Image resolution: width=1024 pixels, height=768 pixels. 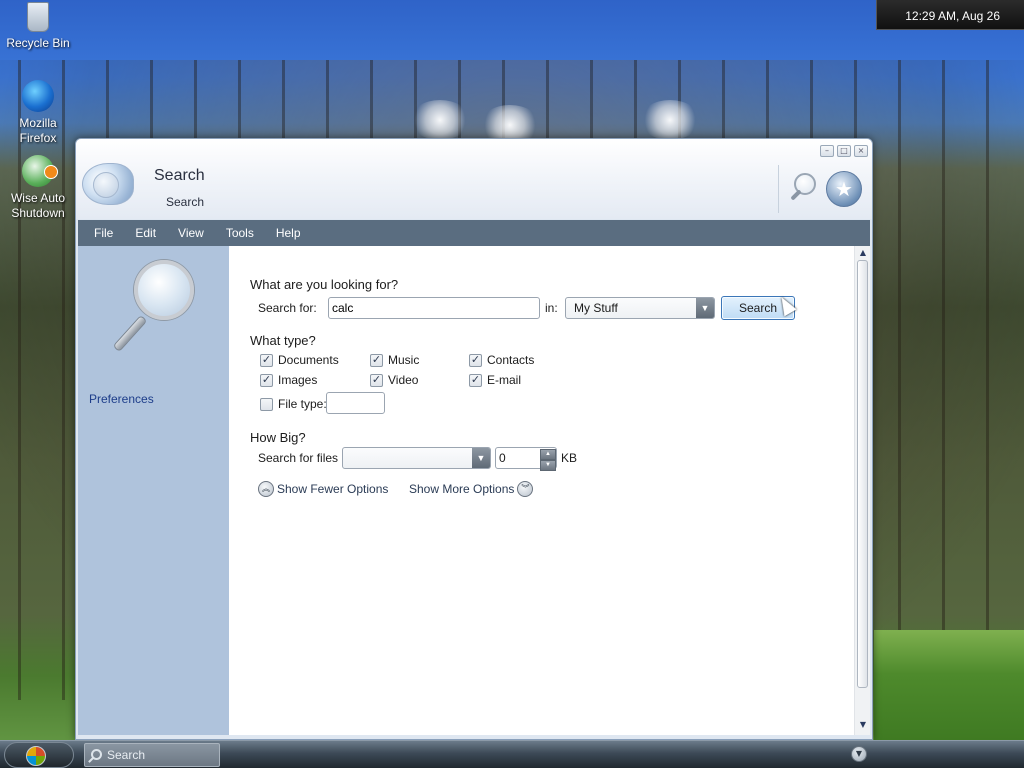 What do you see at coordinates (950, 15) in the screenshot?
I see `clock-gadget: 12:29 AM, Aug 26` at bounding box center [950, 15].